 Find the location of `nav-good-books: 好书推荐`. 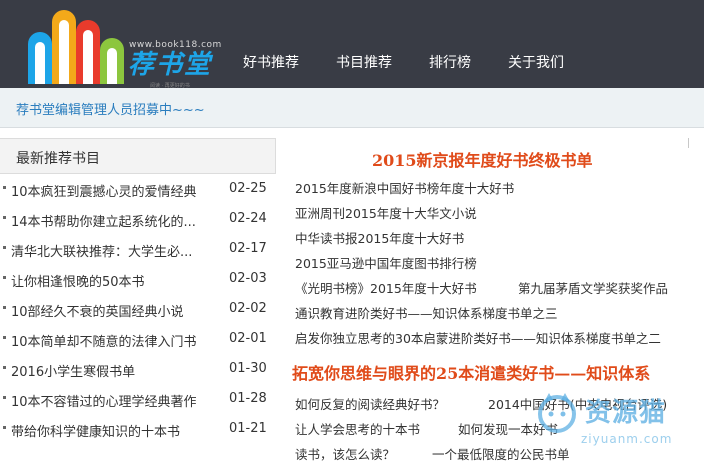

nav-good-books: 好书推荐 is located at coordinates (271, 62).